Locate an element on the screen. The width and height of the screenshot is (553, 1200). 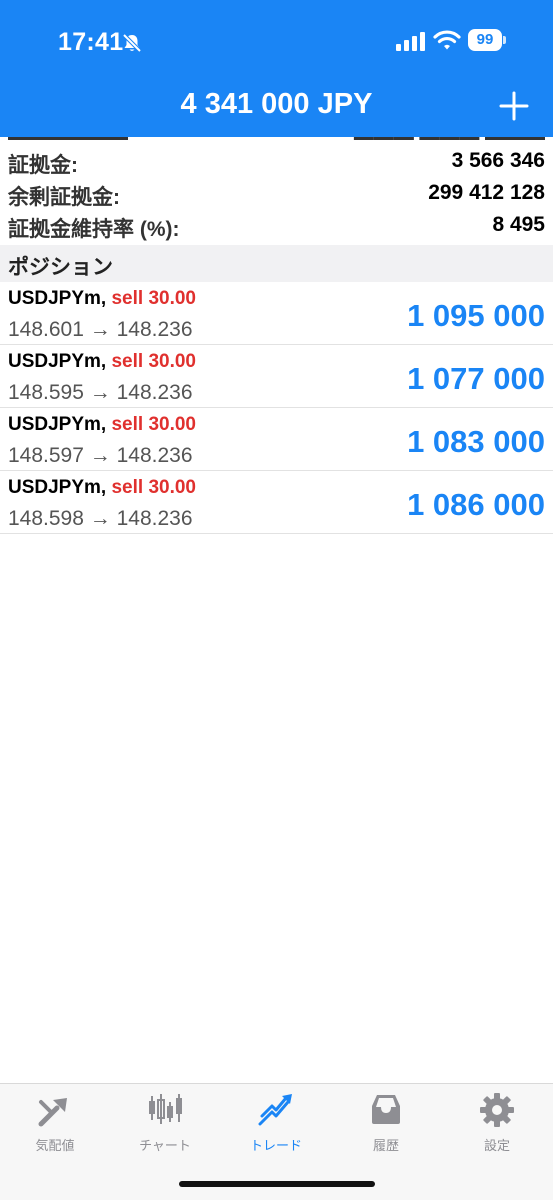
account-row-margin-level: 証拠金維持率 (%): 8 495 is located at coordinates (276, 226).